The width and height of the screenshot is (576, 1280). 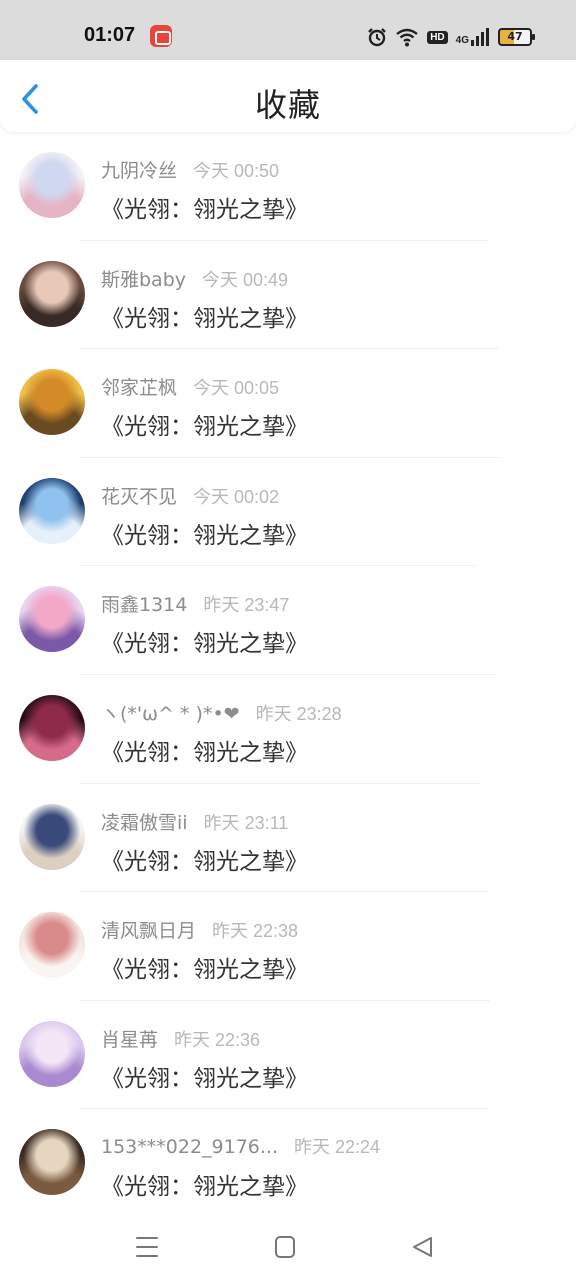 I want to click on item-meta: 九阴冷丝 今天 00:50, so click(x=190, y=169).